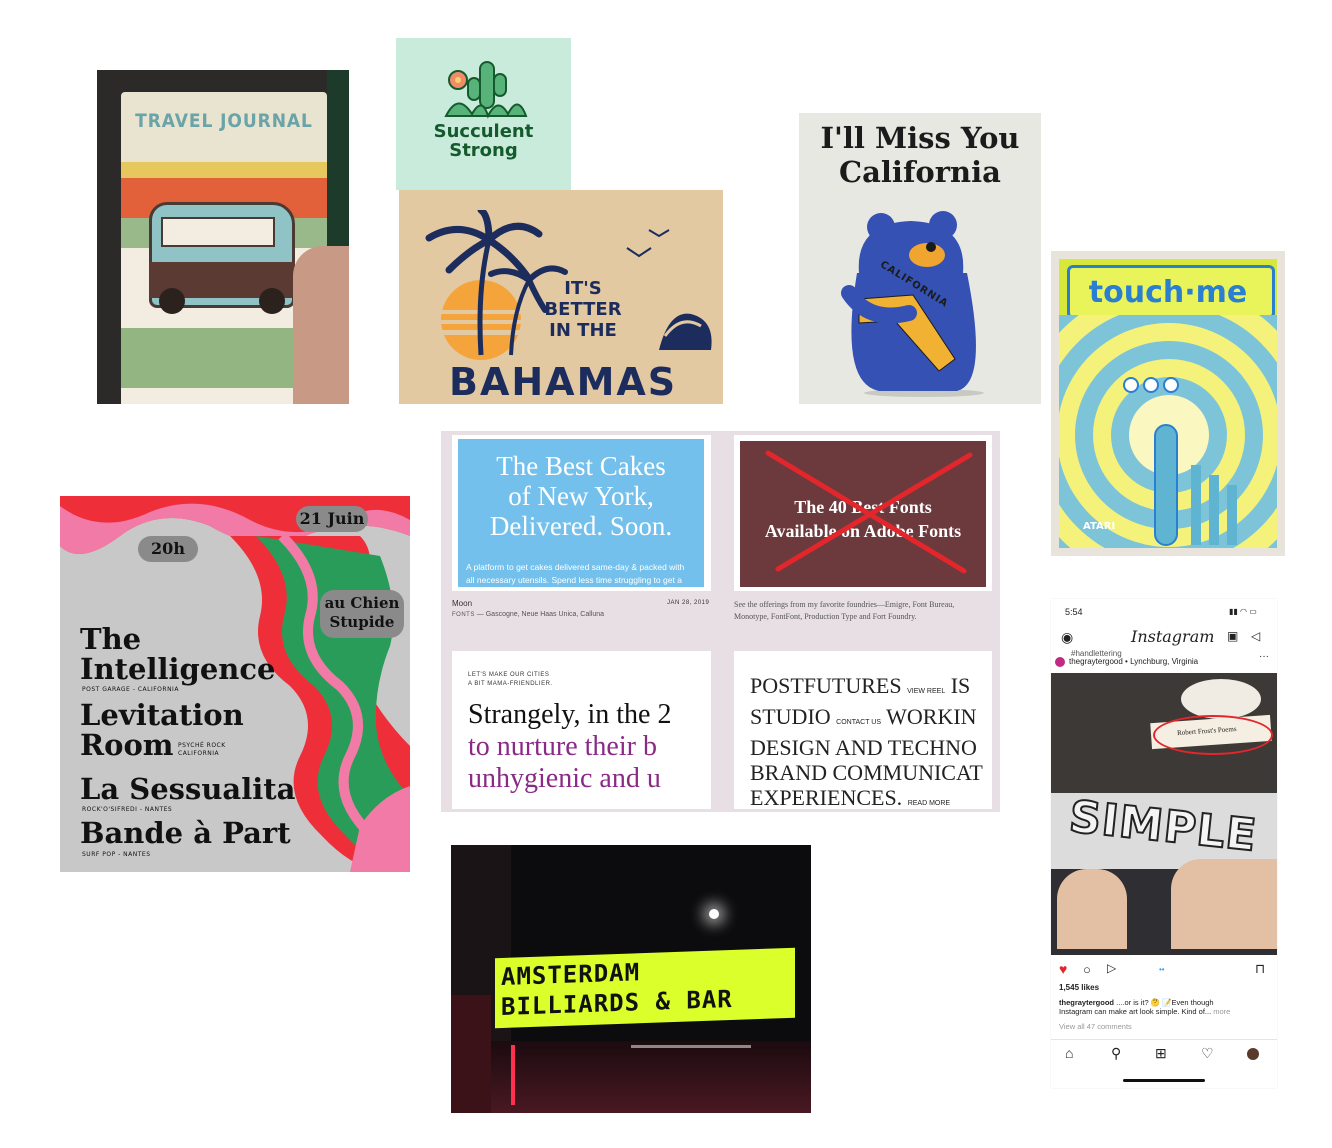  What do you see at coordinates (1260, 969) in the screenshot?
I see `bookmark-icon: ⊓` at bounding box center [1260, 969].